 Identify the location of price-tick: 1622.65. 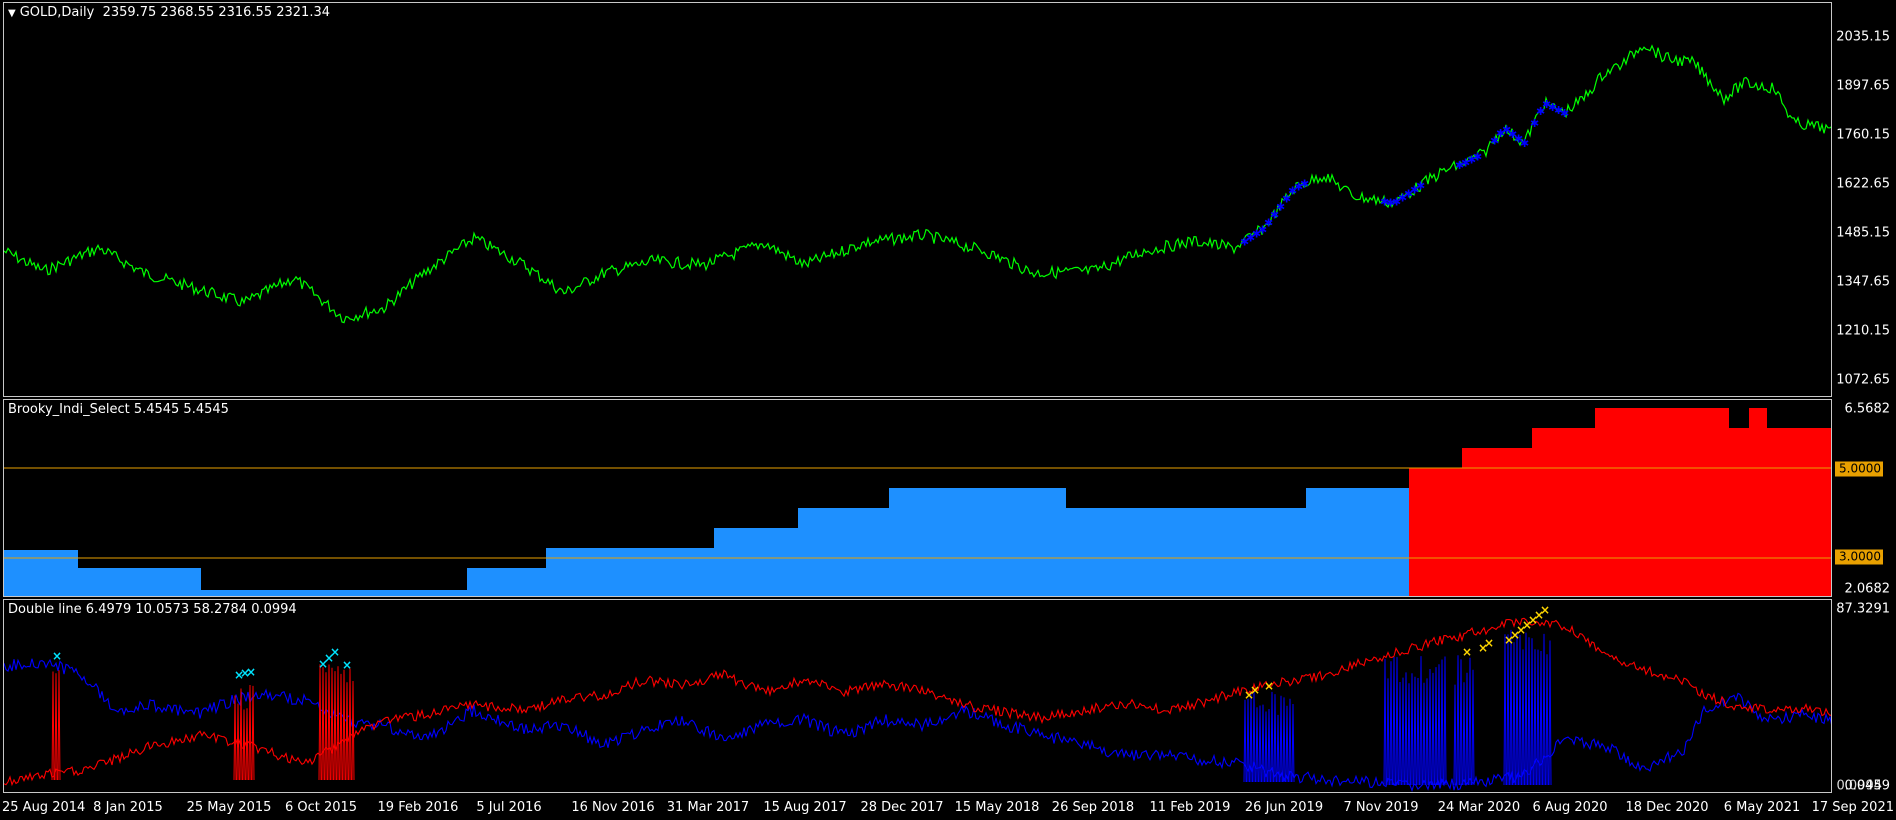
(1863, 184).